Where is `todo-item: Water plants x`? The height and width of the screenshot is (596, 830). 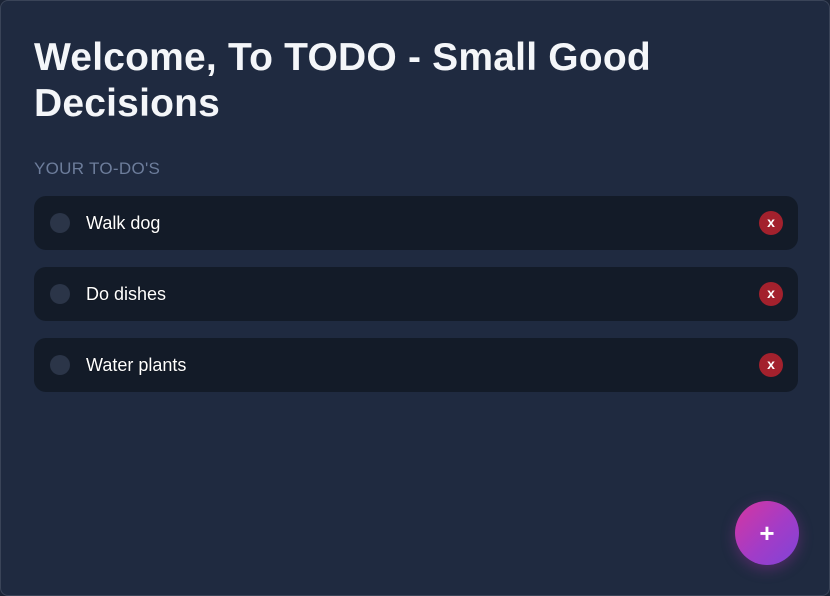 todo-item: Water plants x is located at coordinates (416, 365).